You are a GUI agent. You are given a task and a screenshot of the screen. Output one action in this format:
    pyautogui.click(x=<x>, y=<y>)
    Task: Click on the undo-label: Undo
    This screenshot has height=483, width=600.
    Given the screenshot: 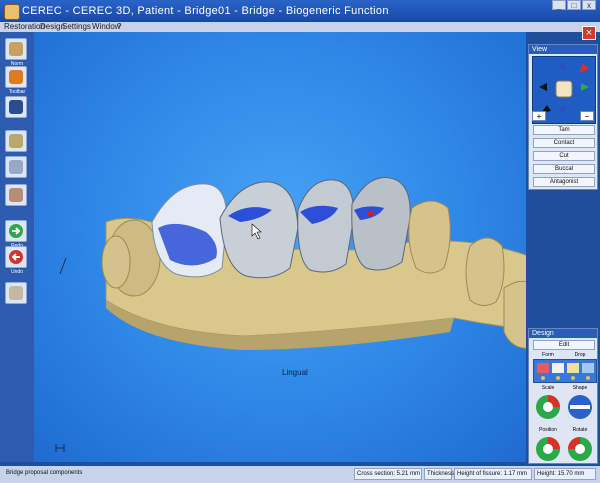 What is the action you would take?
    pyautogui.click(x=17, y=272)
    